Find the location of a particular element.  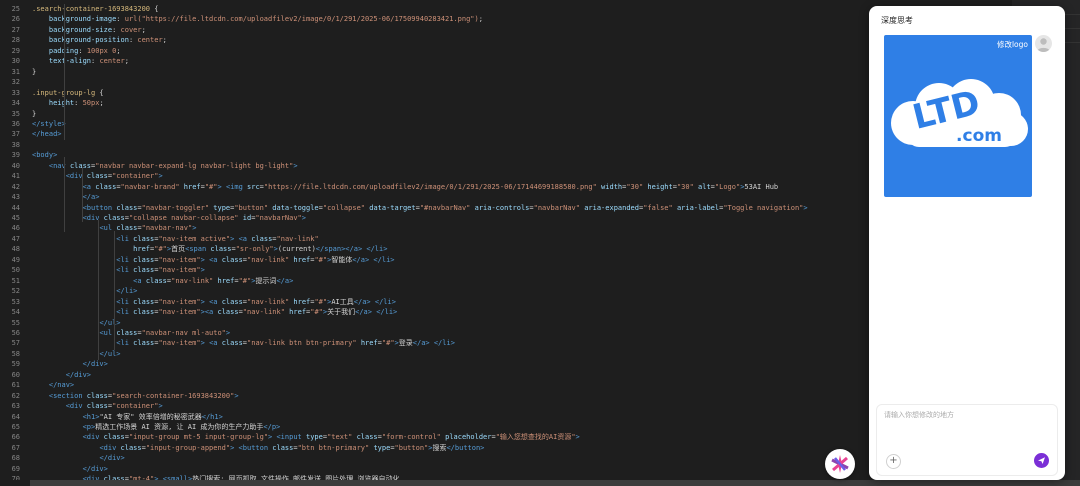

line-number: 52 is located at coordinates (15, 291).